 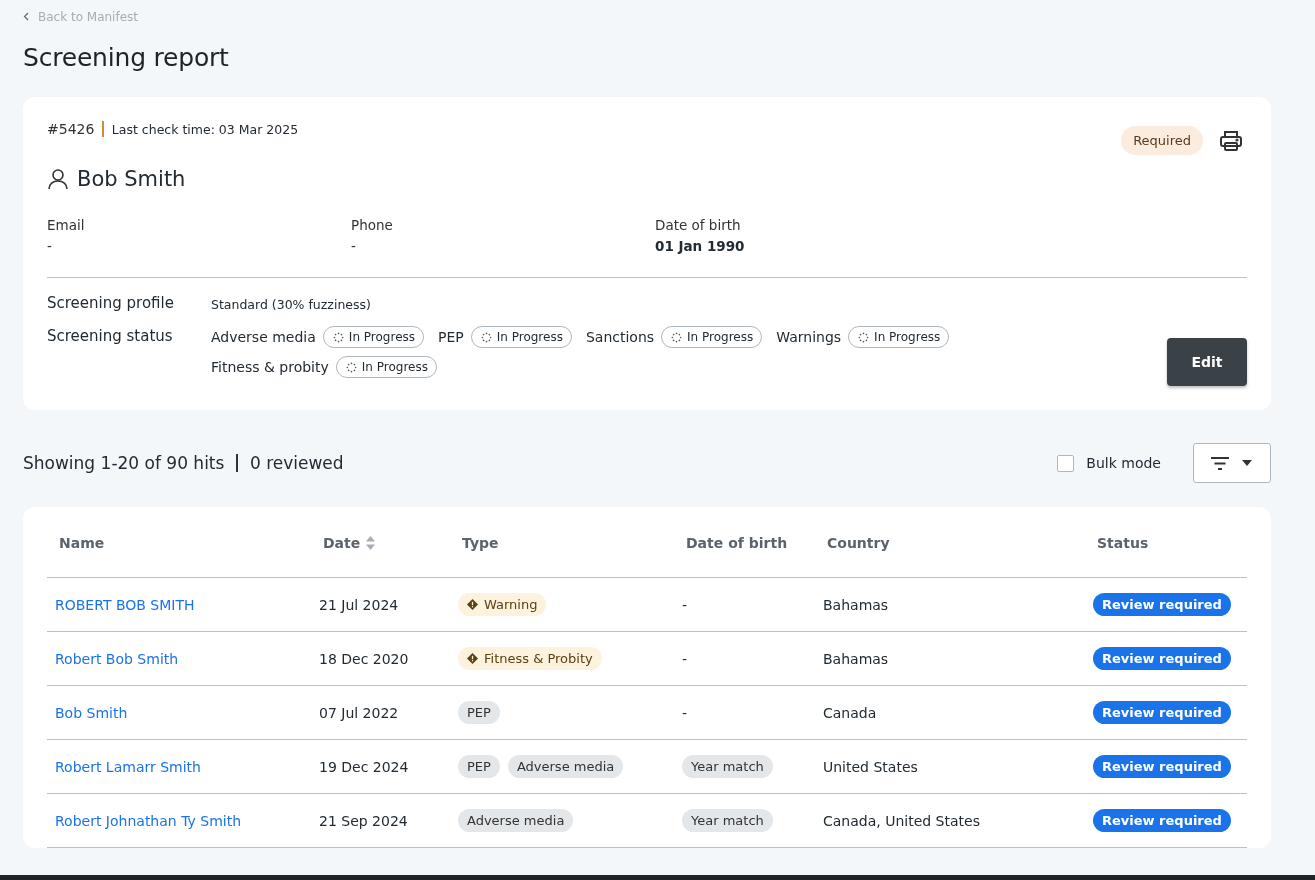 I want to click on field-value: 01 Jan 1990, so click(x=700, y=246).